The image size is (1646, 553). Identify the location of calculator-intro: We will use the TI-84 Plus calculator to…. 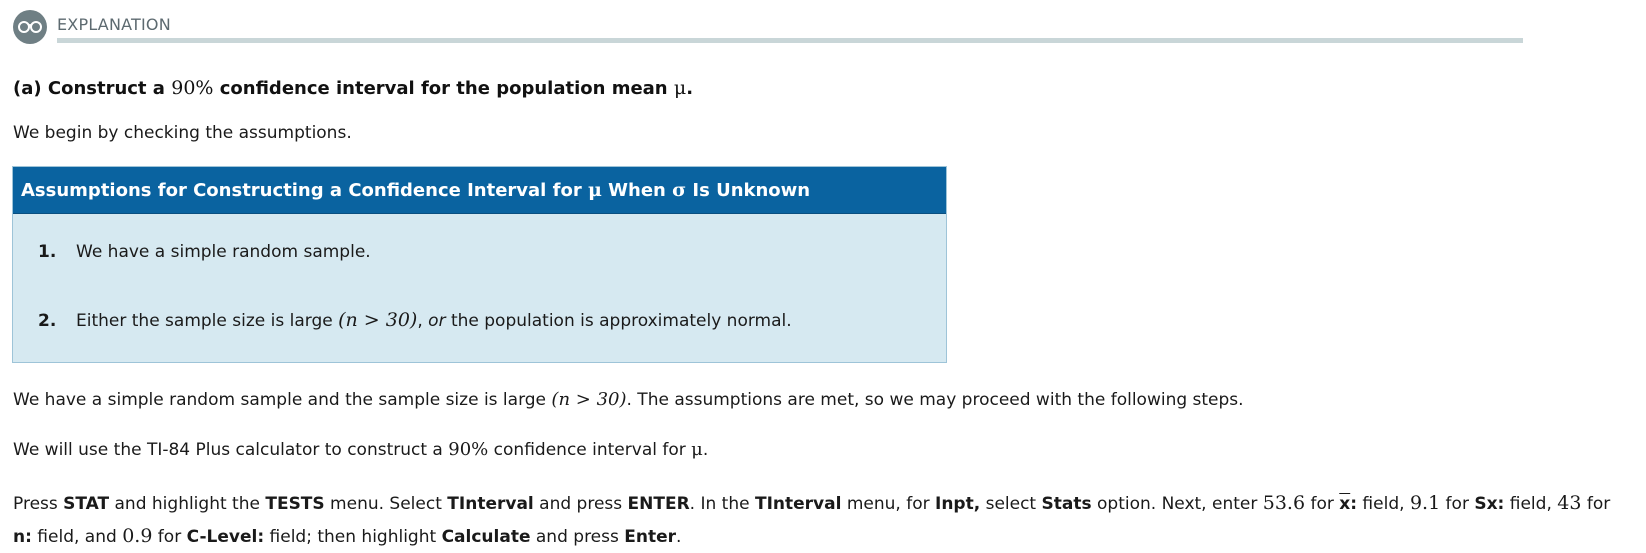
(360, 449).